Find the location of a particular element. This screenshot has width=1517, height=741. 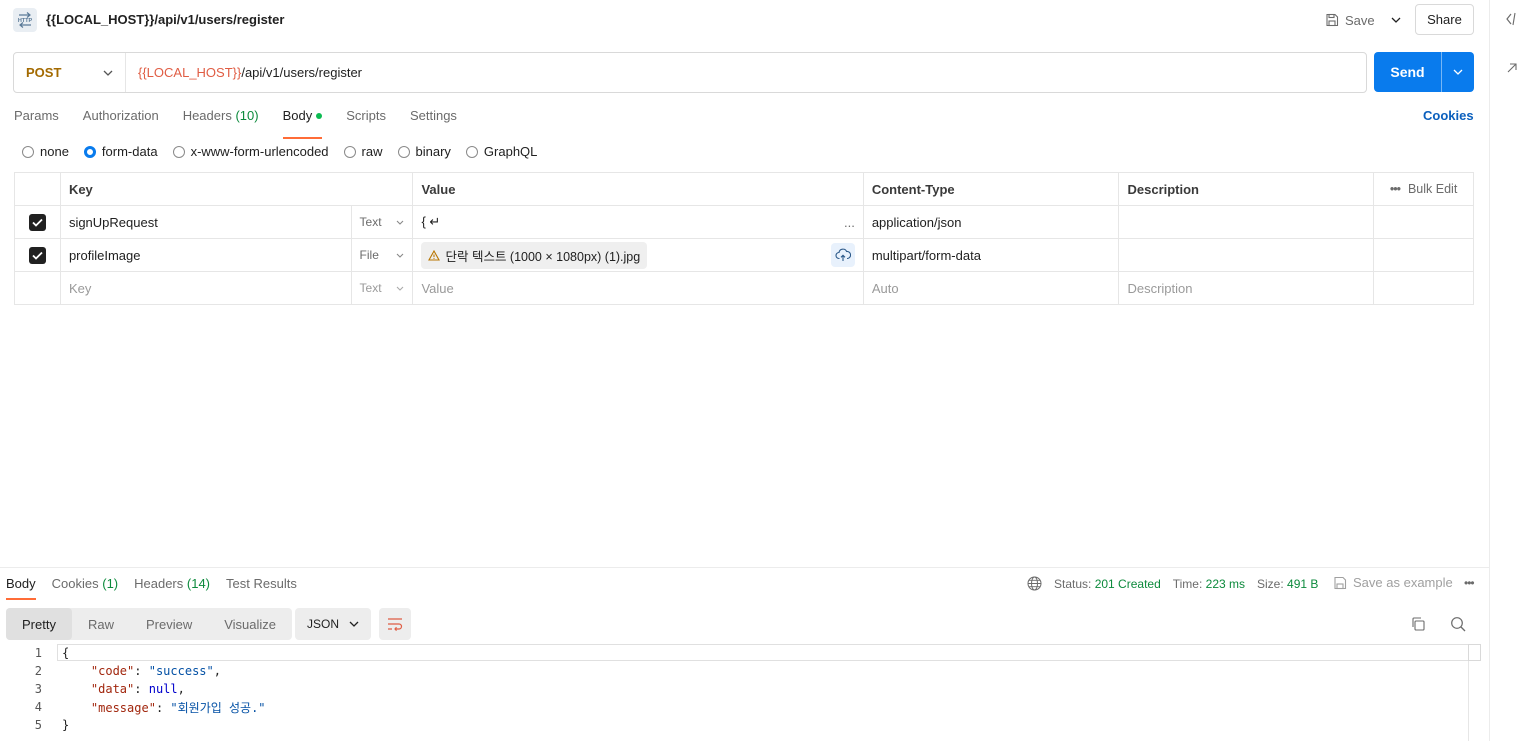

radio-form-data: form-data is located at coordinates (120, 151).